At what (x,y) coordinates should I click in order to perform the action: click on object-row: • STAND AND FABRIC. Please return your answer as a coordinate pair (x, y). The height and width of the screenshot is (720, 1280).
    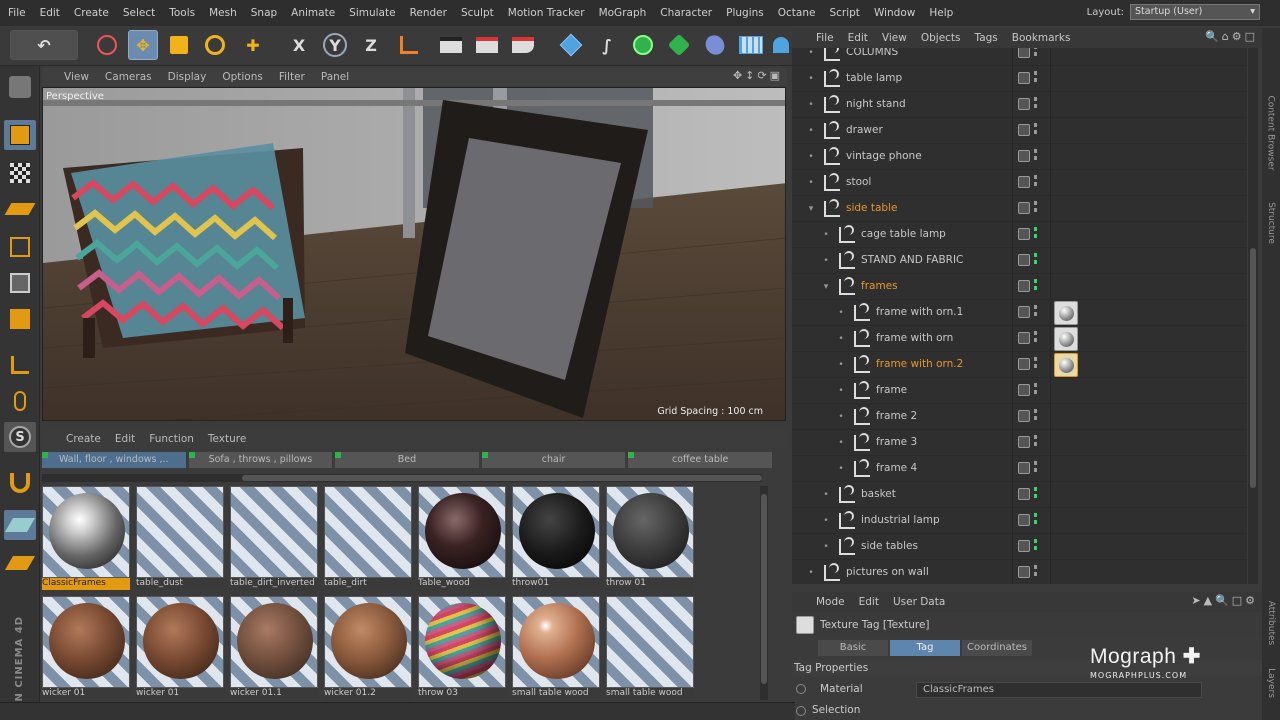
    Looking at the image, I should click on (1019, 261).